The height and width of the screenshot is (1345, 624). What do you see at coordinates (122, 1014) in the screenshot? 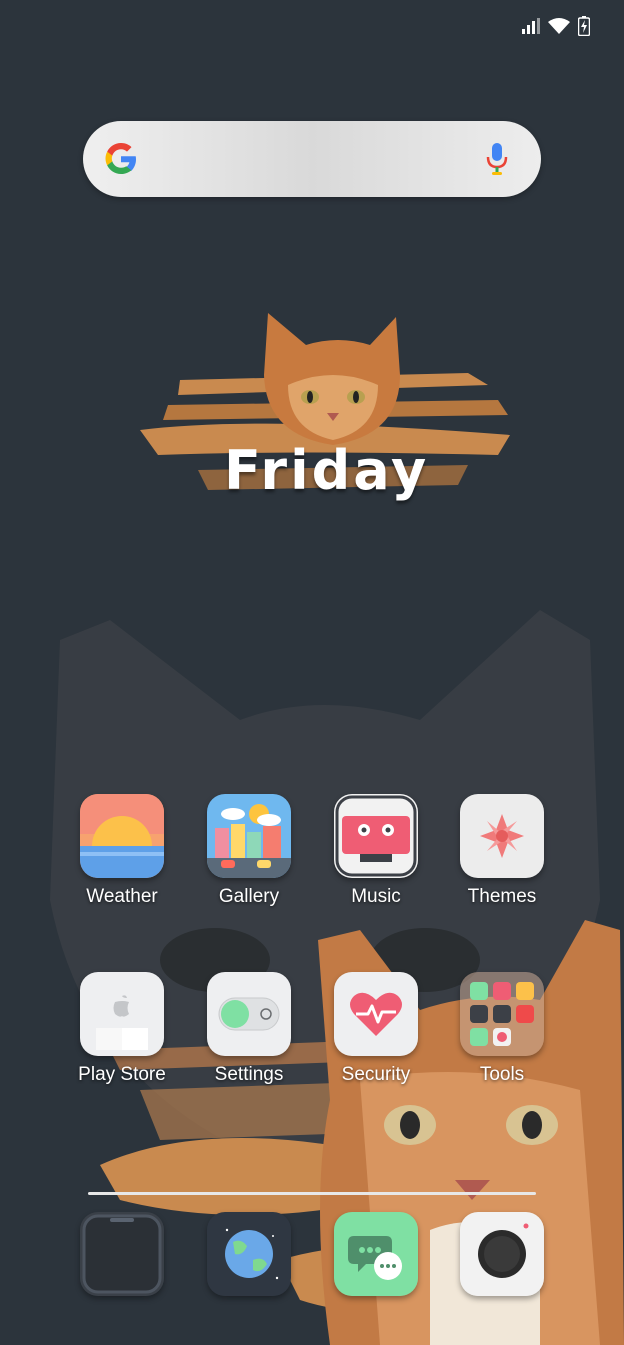
I see `play-store-icon` at bounding box center [122, 1014].